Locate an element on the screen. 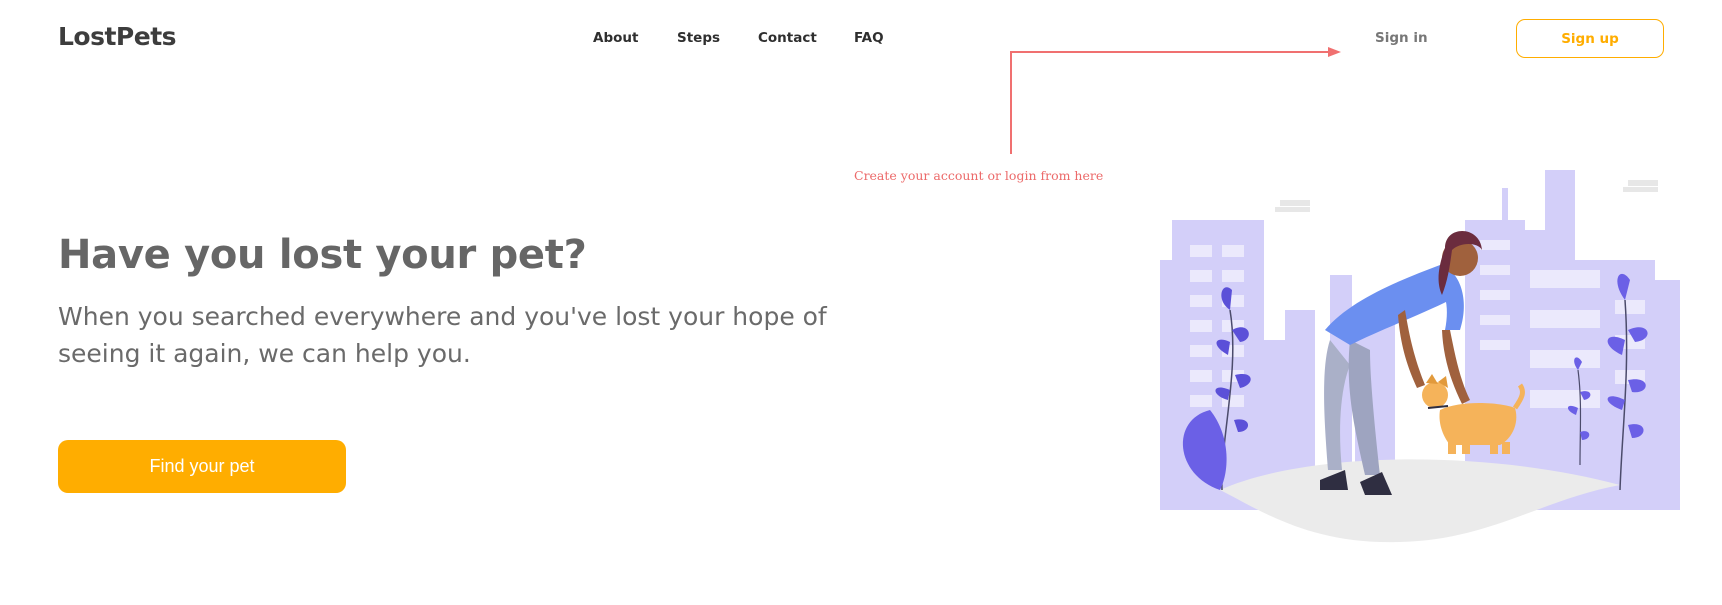 The height and width of the screenshot is (605, 1722). signin-link: Sign in is located at coordinates (1401, 38).